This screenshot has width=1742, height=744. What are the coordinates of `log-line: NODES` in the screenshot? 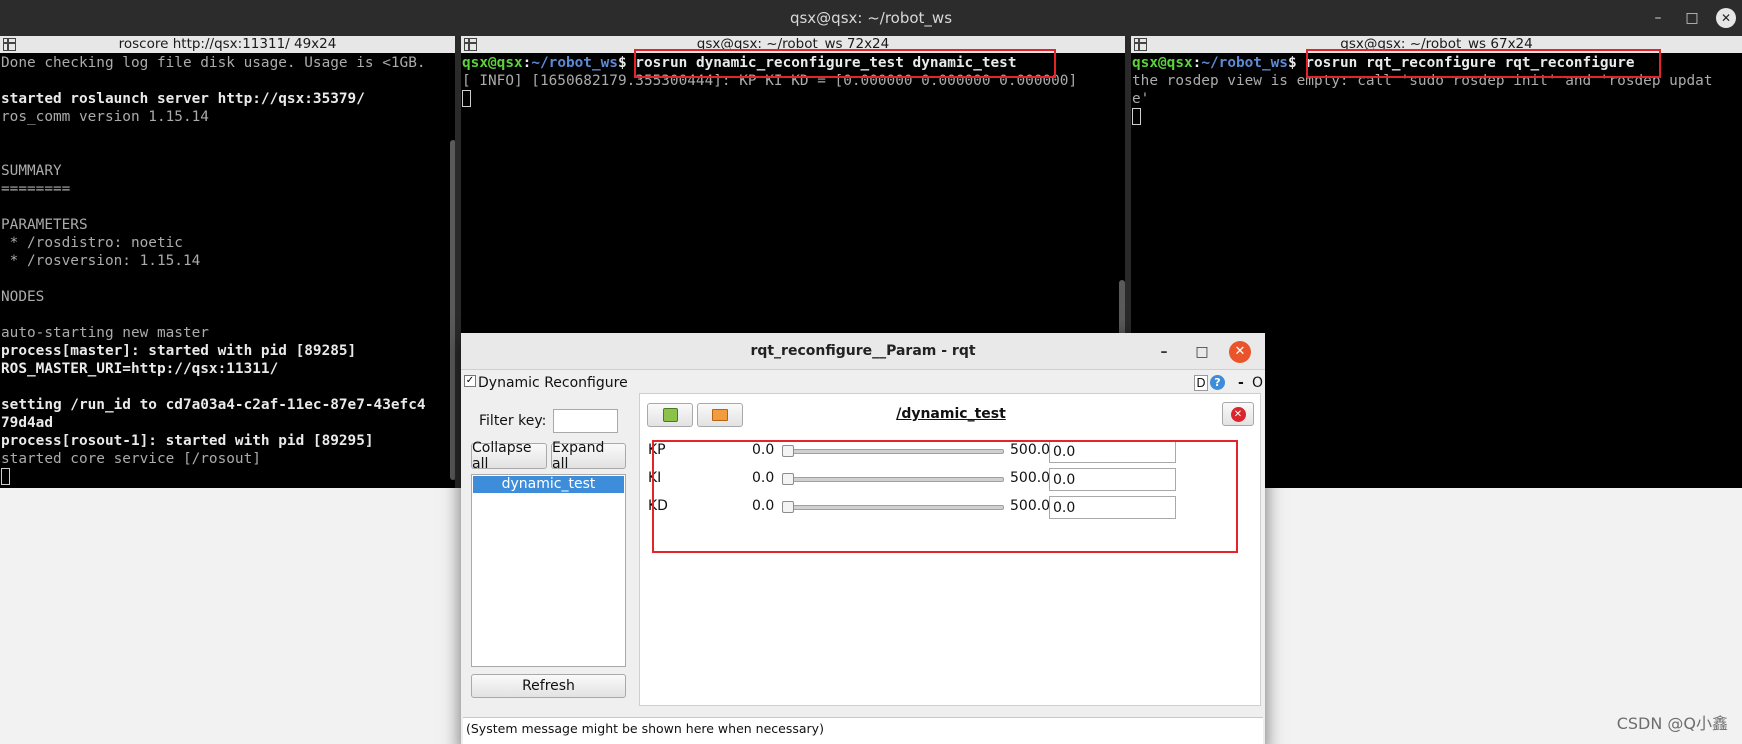 It's located at (23, 297).